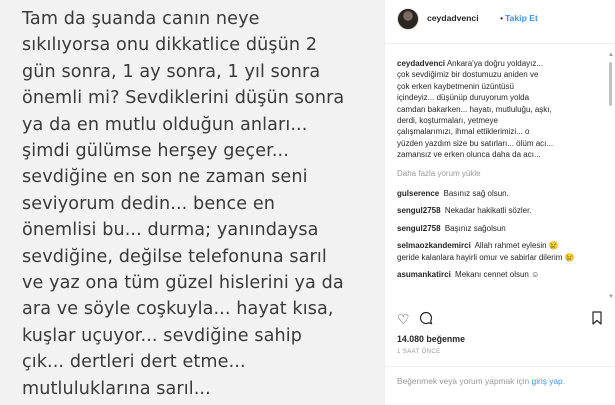  What do you see at coordinates (547, 381) in the screenshot?
I see `login-link: giriş yap` at bounding box center [547, 381].